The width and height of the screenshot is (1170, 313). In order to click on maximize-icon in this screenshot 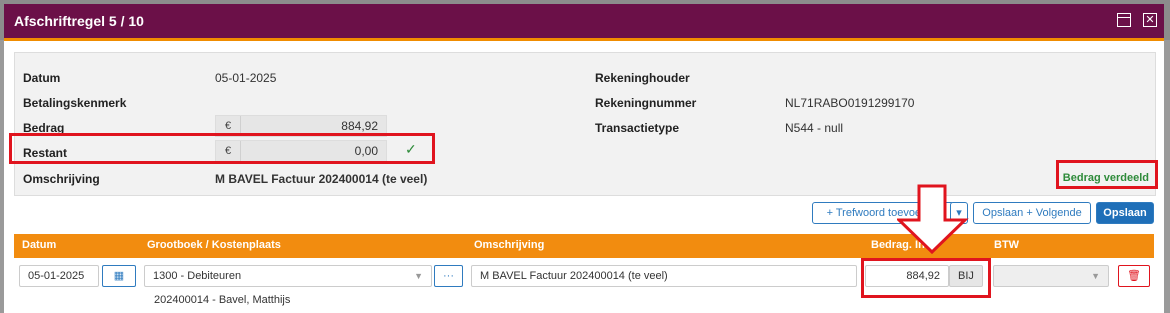, I will do `click(1124, 20)`.